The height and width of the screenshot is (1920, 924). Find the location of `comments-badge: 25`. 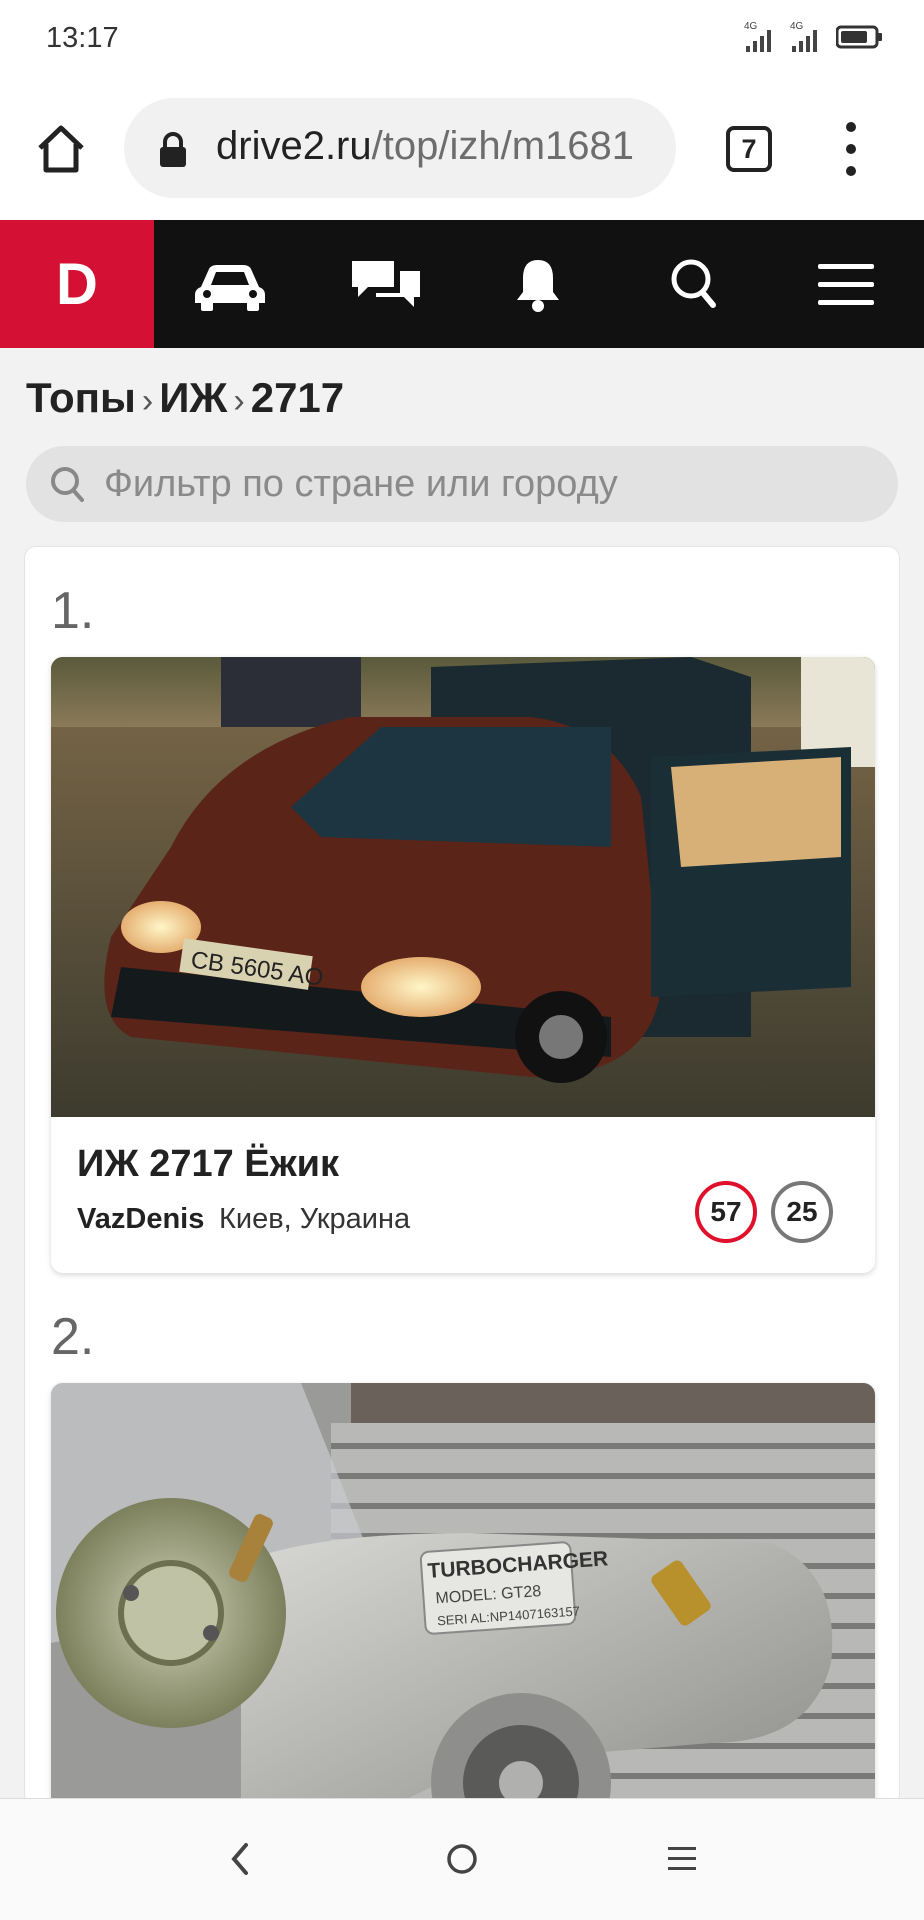

comments-badge: 25 is located at coordinates (802, 1212).